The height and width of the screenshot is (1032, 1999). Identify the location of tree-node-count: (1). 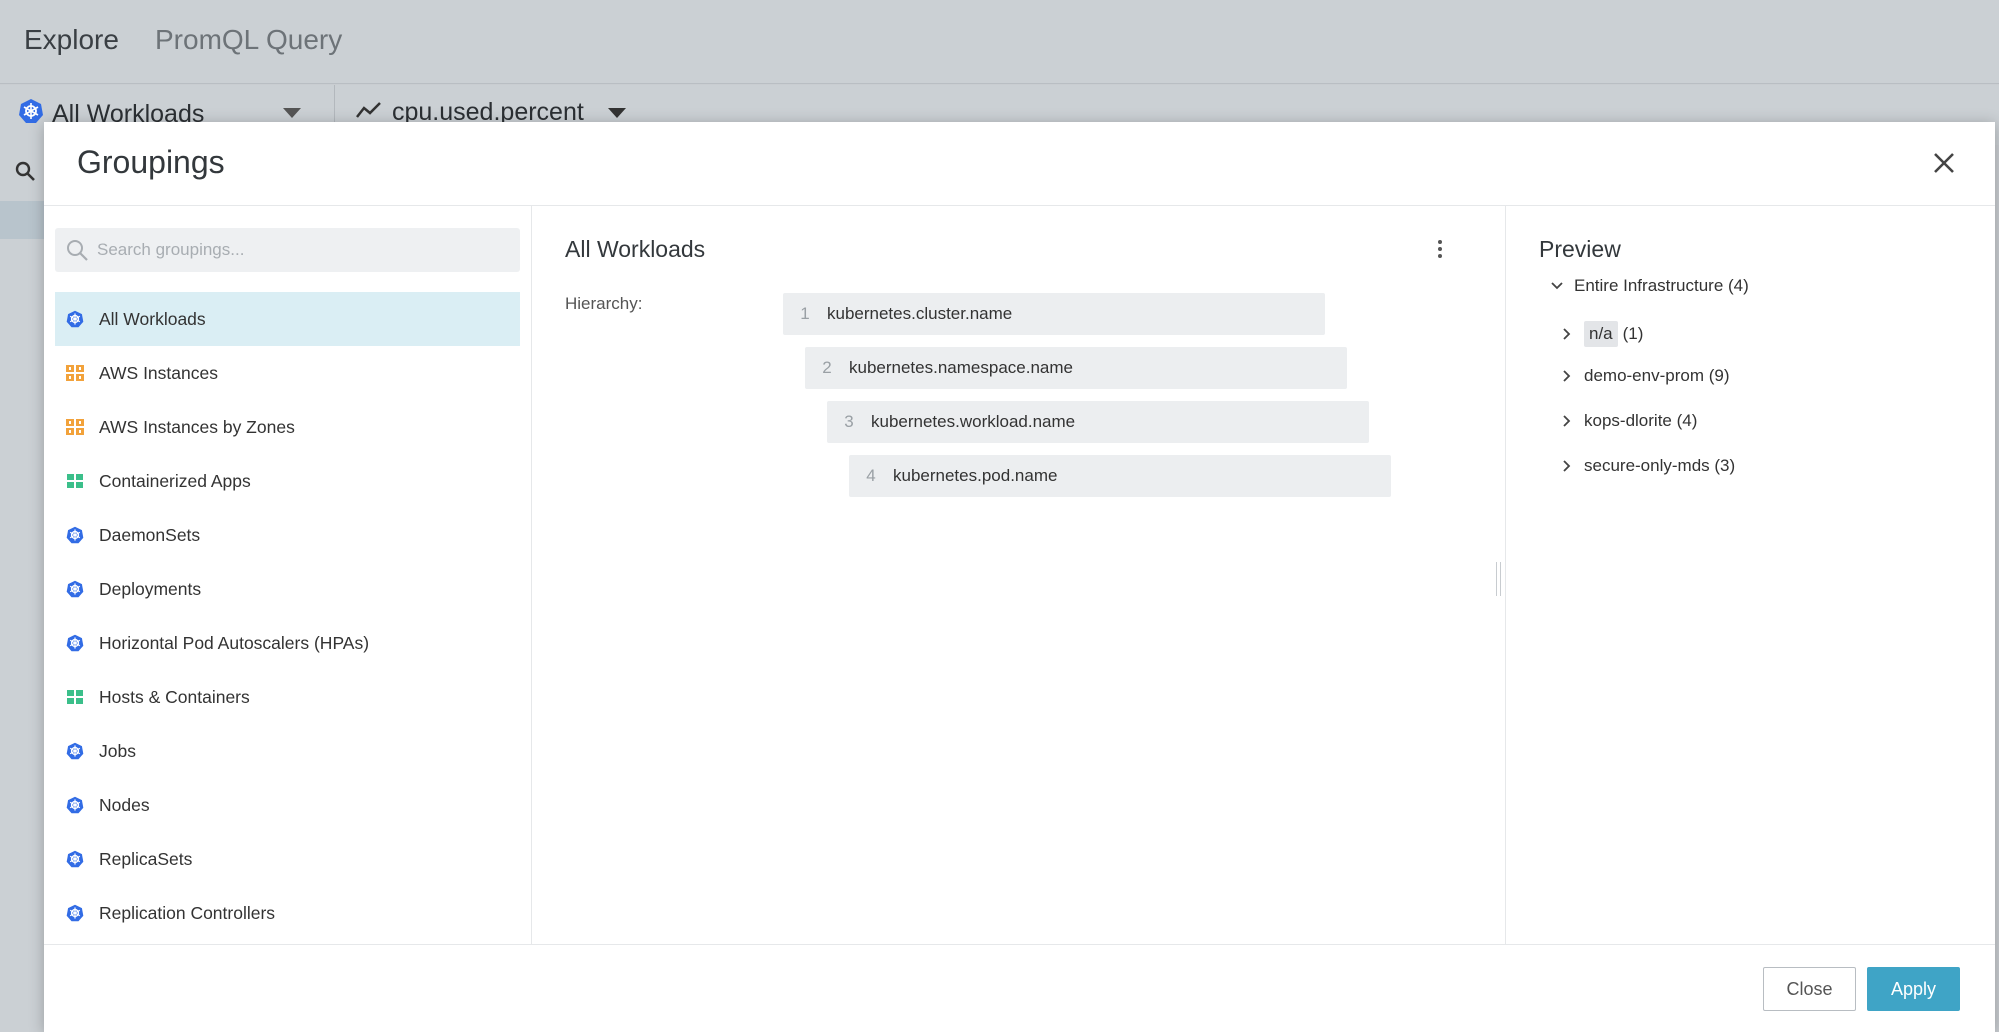
(1633, 333).